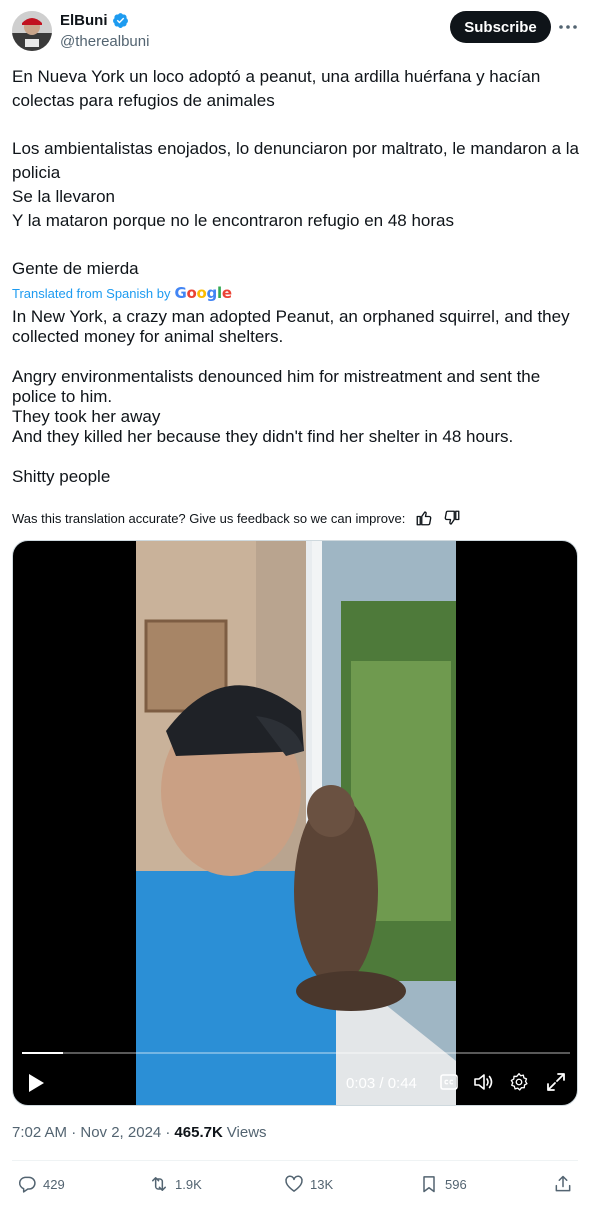  What do you see at coordinates (563, 1183) in the screenshot?
I see `share-icon` at bounding box center [563, 1183].